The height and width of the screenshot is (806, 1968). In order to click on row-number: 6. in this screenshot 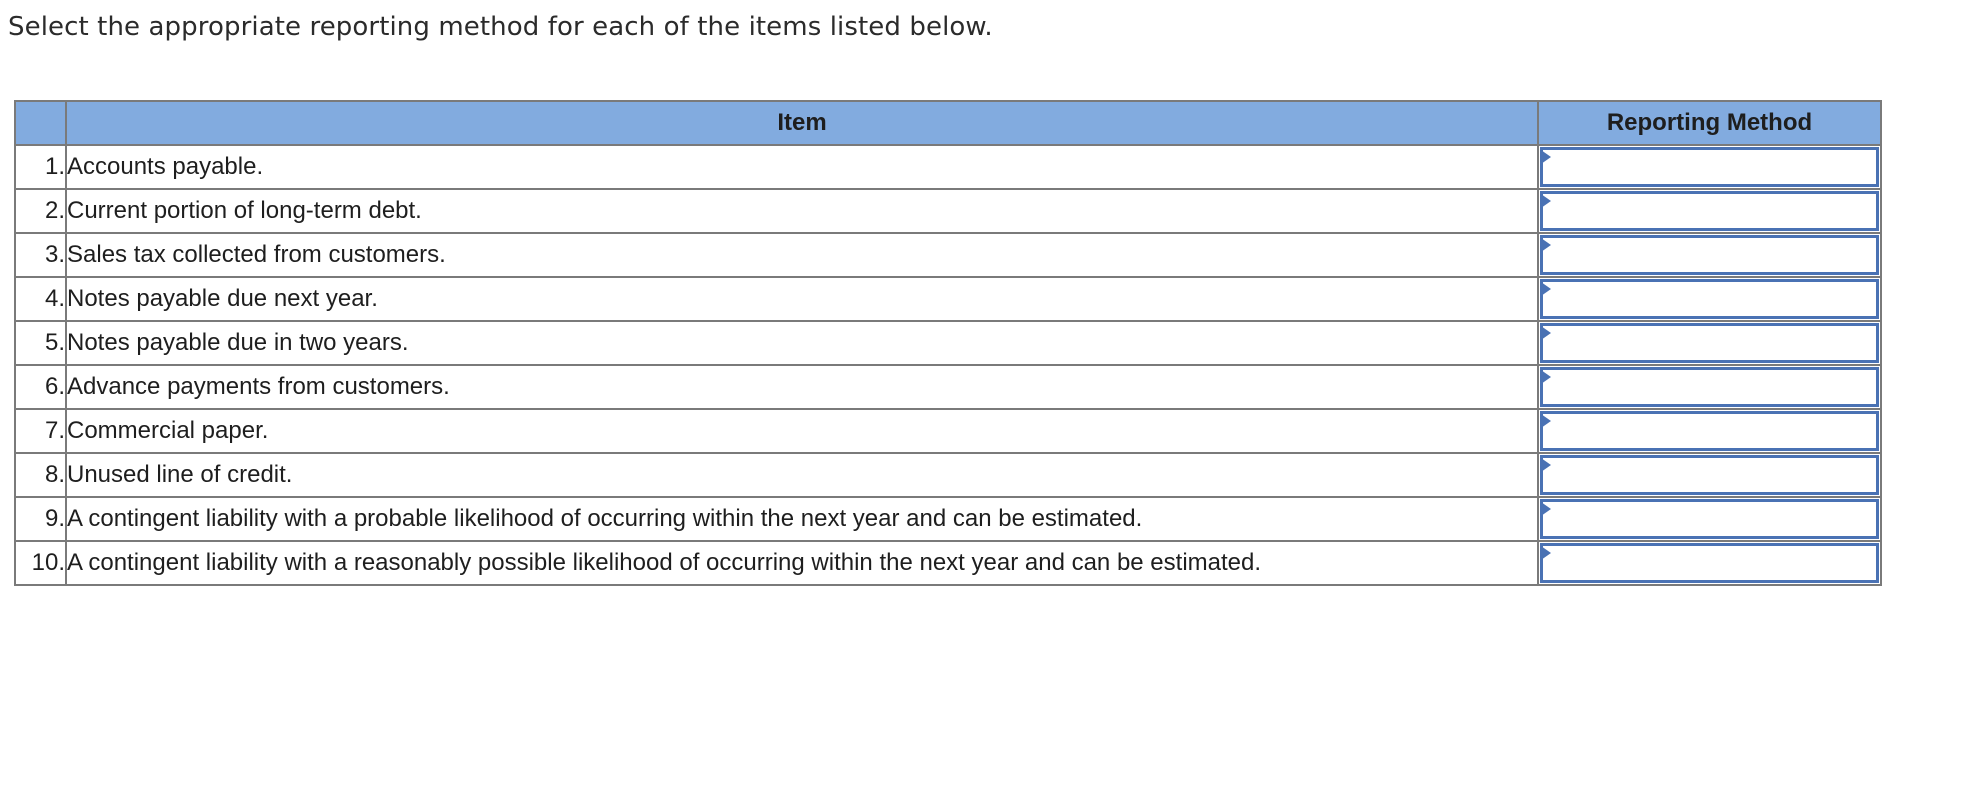, I will do `click(40, 387)`.